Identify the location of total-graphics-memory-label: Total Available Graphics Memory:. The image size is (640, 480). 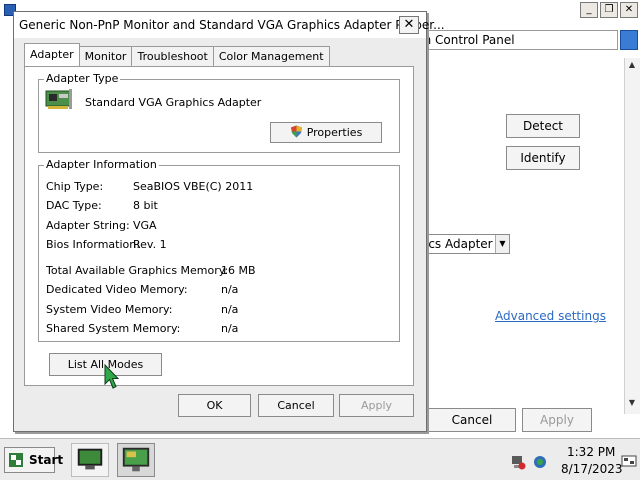
(137, 270).